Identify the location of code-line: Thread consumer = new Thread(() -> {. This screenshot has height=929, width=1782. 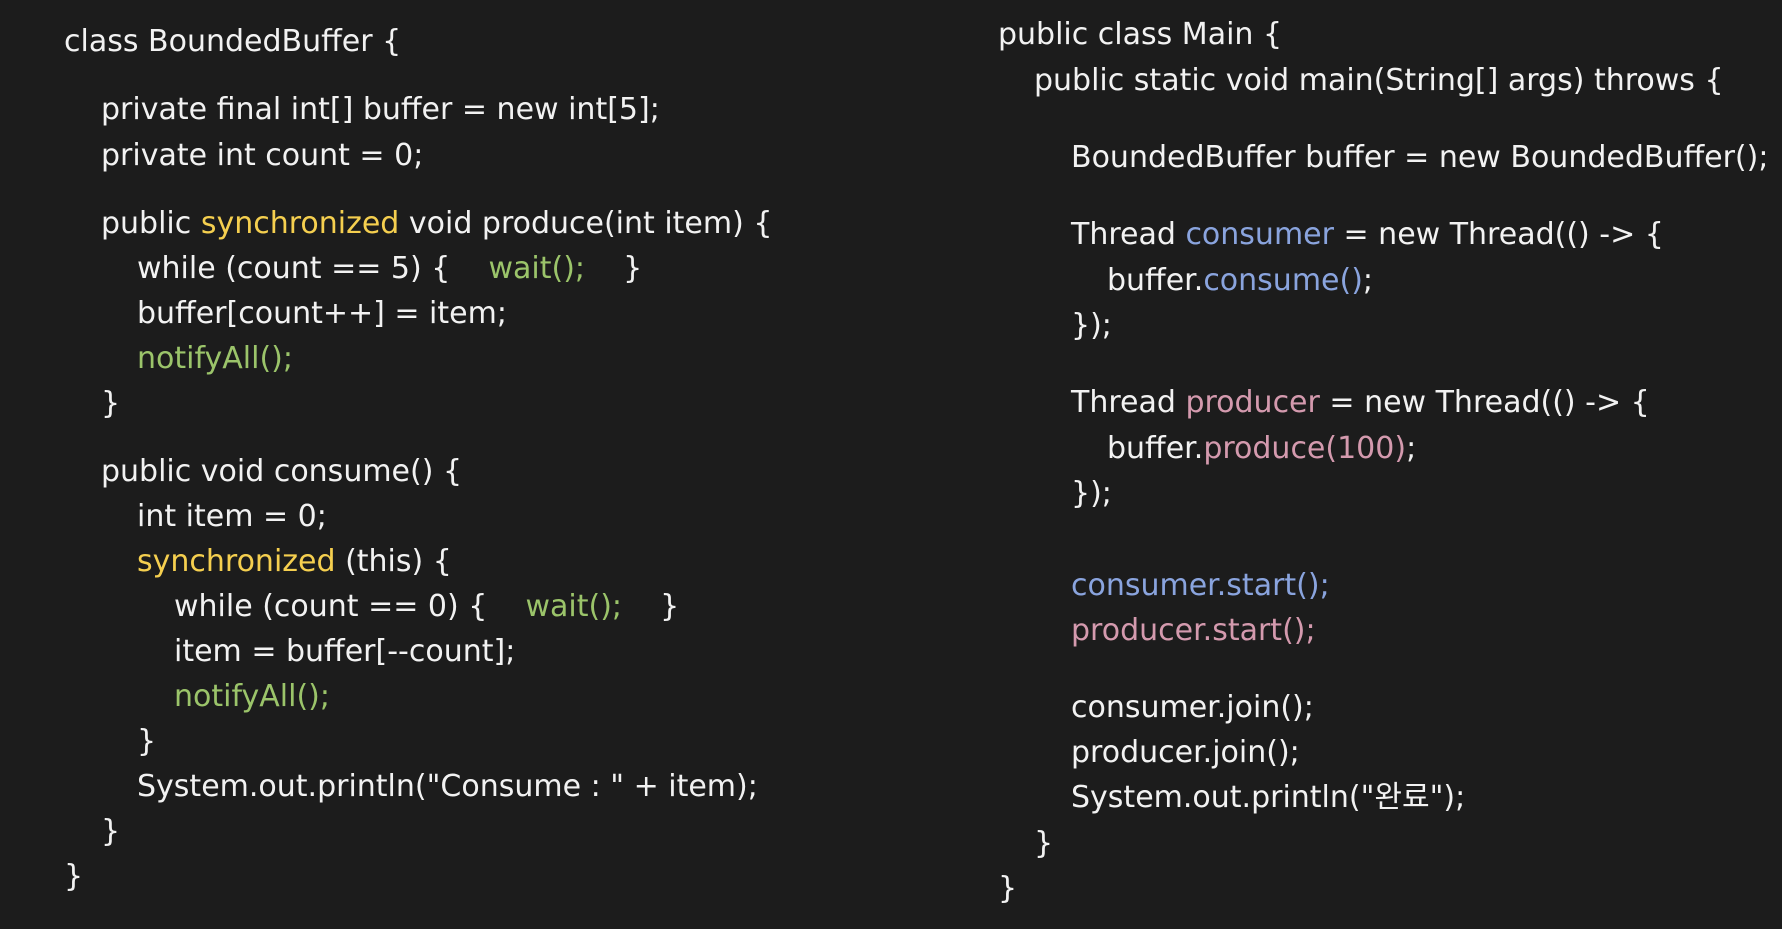
(1367, 235).